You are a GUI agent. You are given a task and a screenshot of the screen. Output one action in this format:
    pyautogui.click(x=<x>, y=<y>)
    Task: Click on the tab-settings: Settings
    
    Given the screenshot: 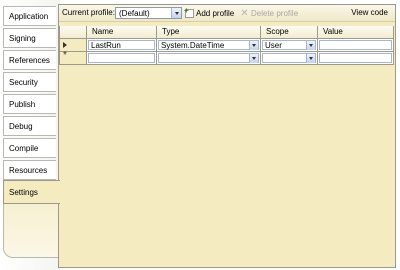 What is the action you would take?
    pyautogui.click(x=31, y=192)
    